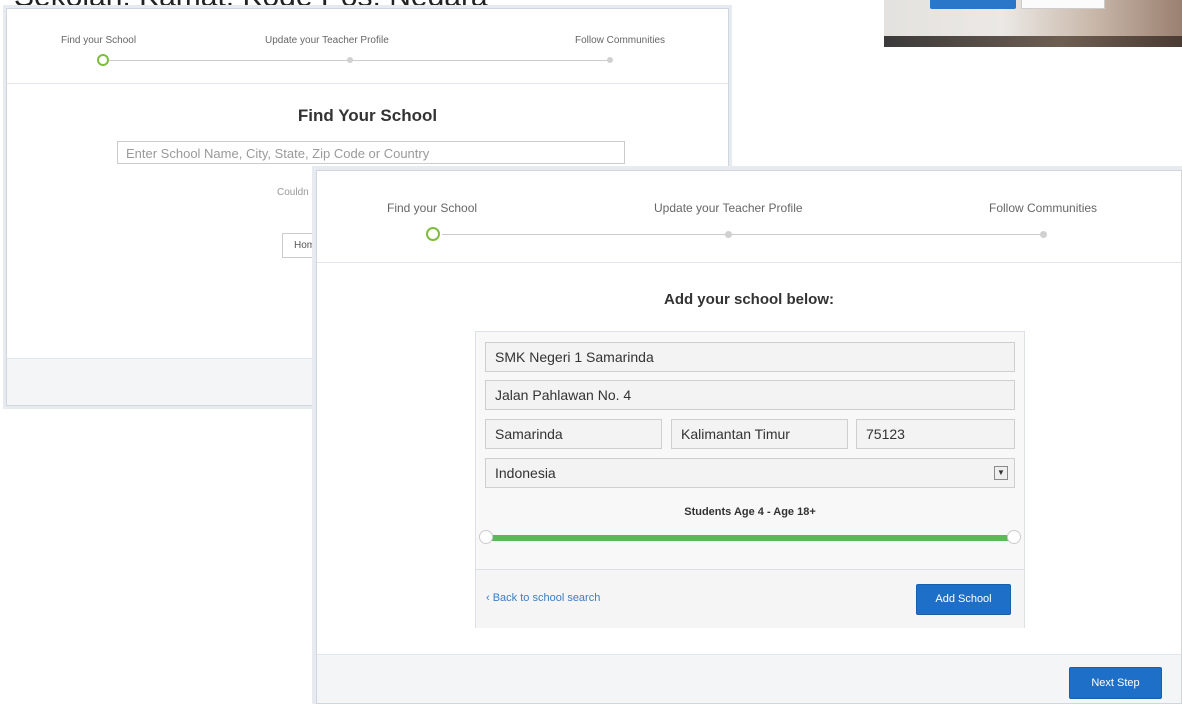 The image size is (1182, 704). What do you see at coordinates (935, 434) in the screenshot?
I see `zip-field: 75123` at bounding box center [935, 434].